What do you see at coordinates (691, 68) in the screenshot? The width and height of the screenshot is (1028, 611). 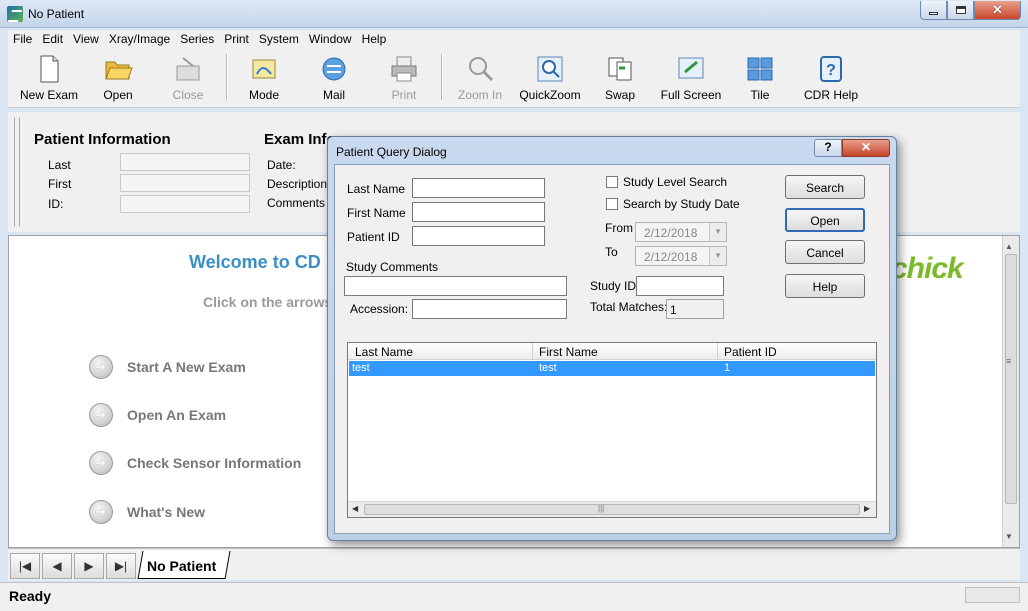 I see `full-screen-icon` at bounding box center [691, 68].